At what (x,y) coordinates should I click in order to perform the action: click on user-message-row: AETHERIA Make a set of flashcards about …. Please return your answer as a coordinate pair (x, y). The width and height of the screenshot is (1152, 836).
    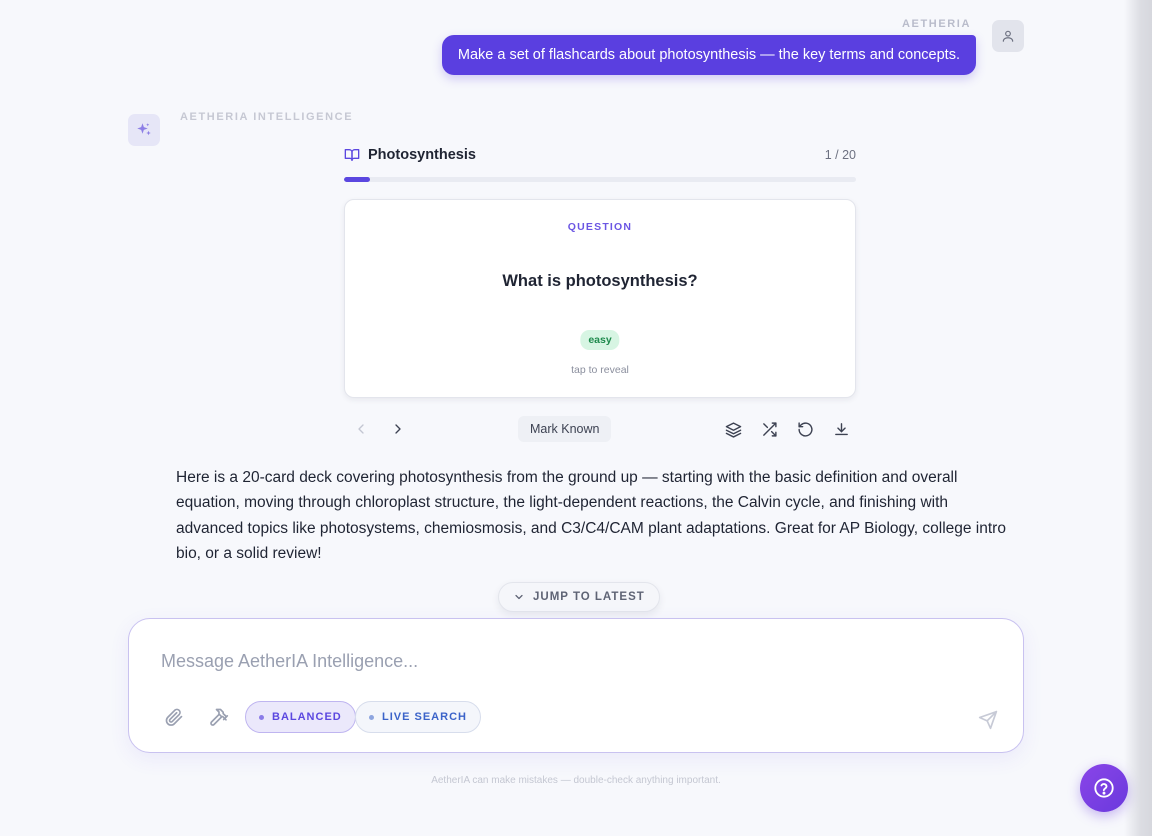
    Looking at the image, I should click on (512, 51).